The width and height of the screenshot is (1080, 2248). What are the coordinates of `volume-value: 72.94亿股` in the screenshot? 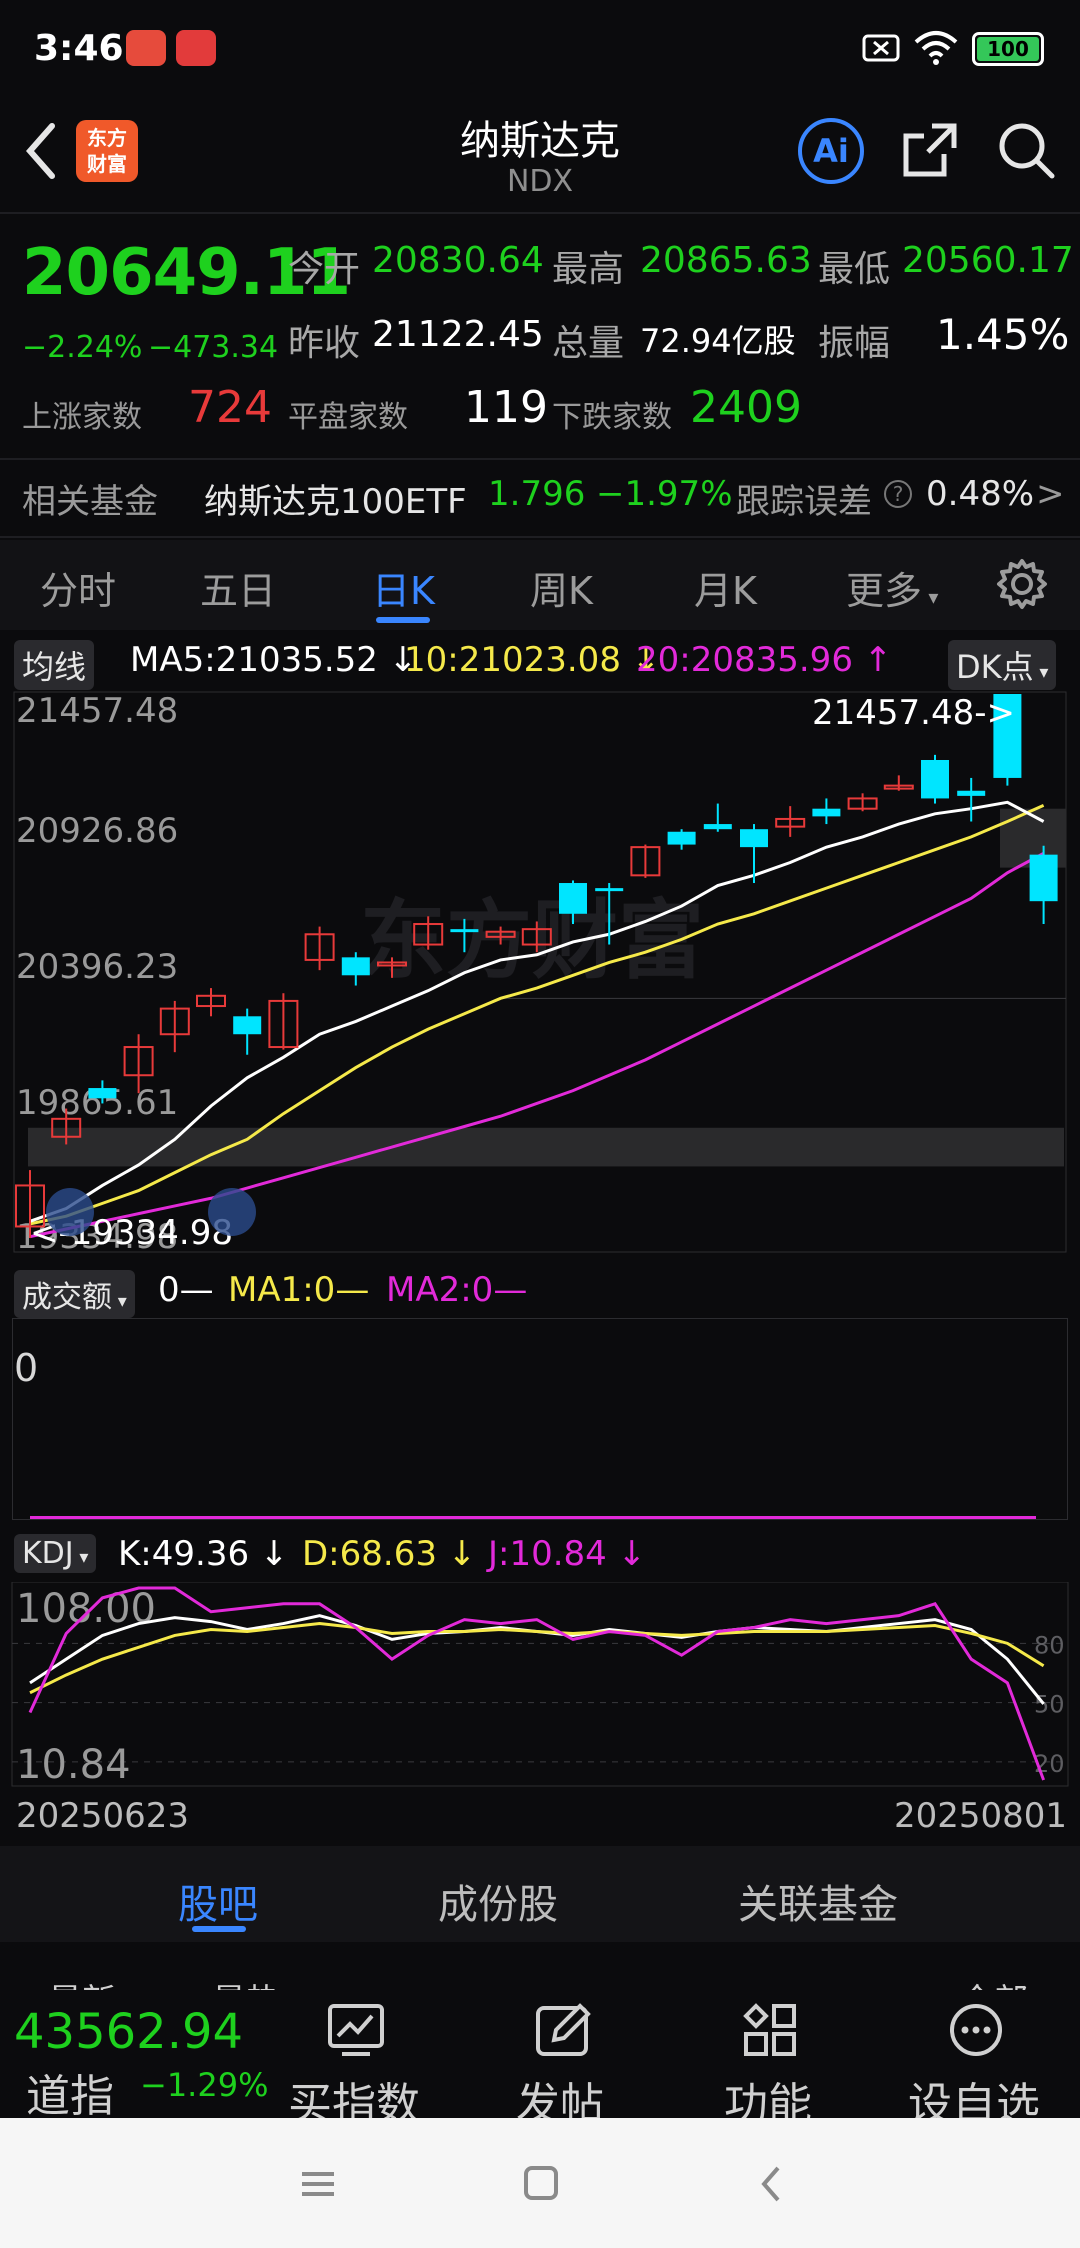 It's located at (718, 341).